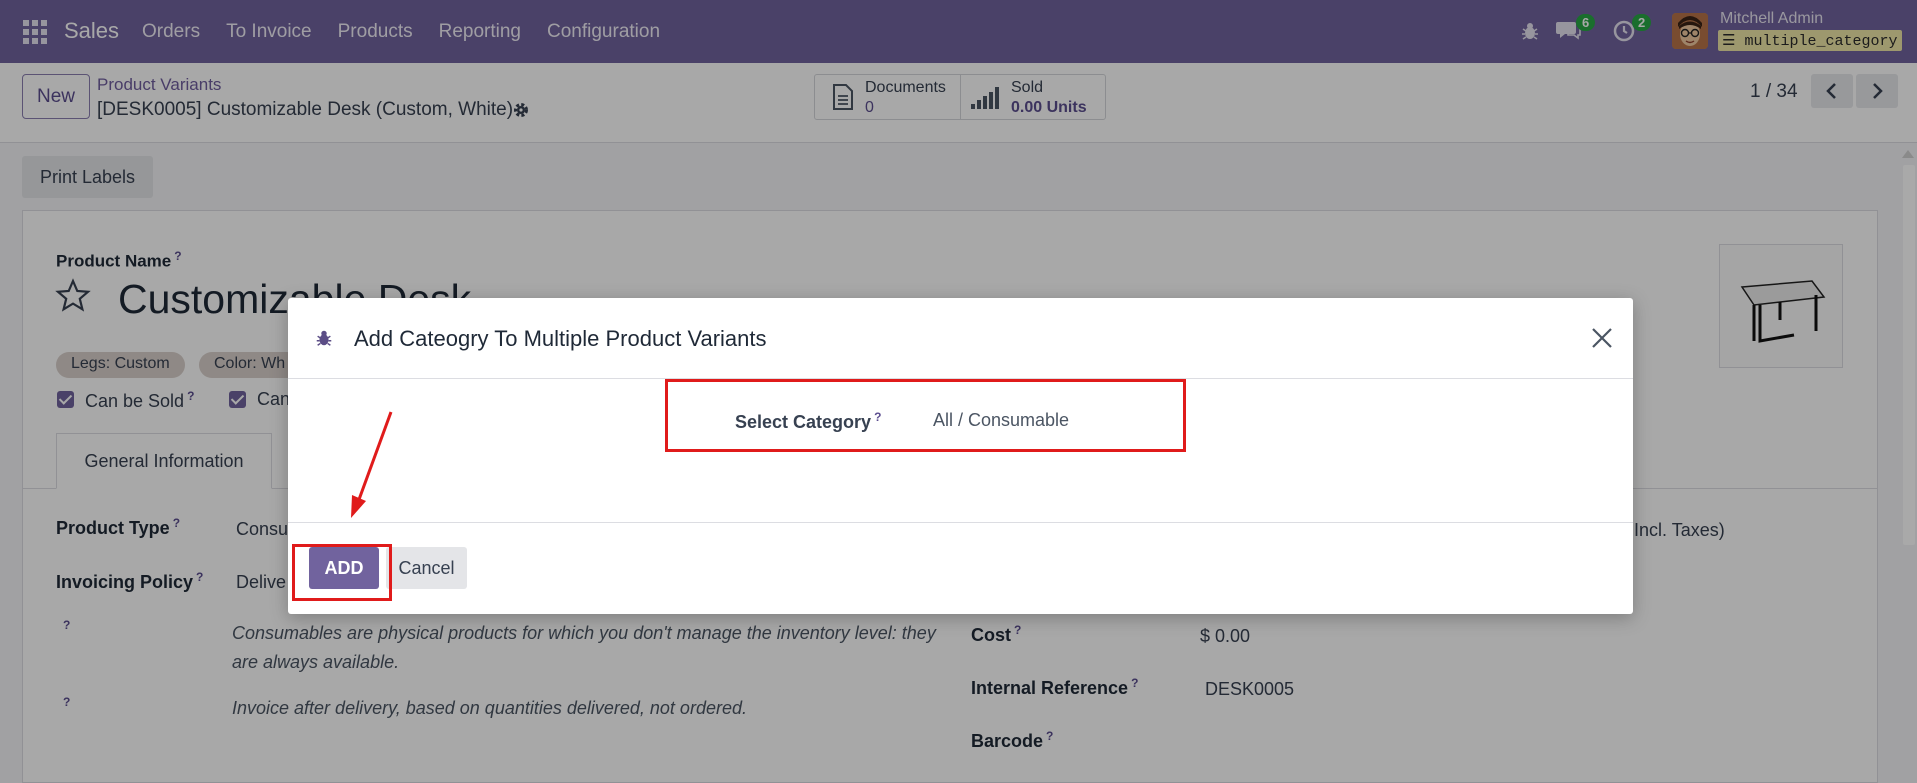  I want to click on dialog-footer, so click(960, 568).